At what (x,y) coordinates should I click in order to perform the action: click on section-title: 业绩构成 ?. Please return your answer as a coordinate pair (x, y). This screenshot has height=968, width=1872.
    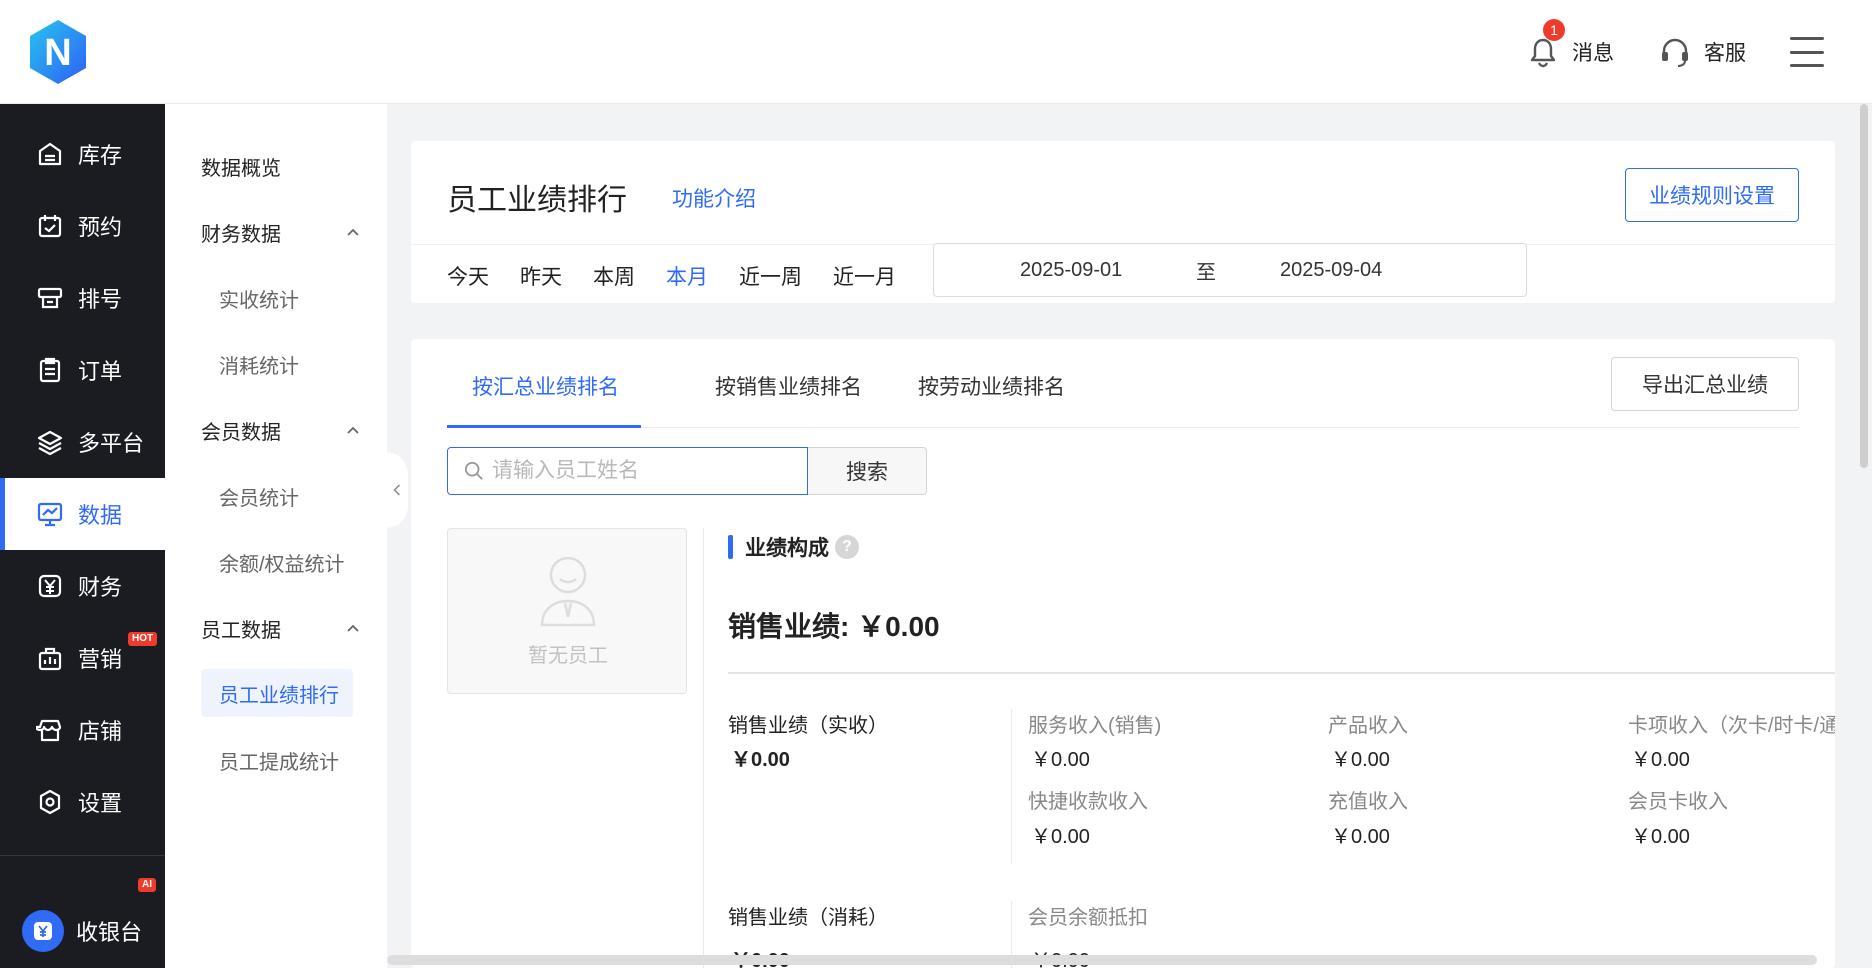
    Looking at the image, I should click on (793, 547).